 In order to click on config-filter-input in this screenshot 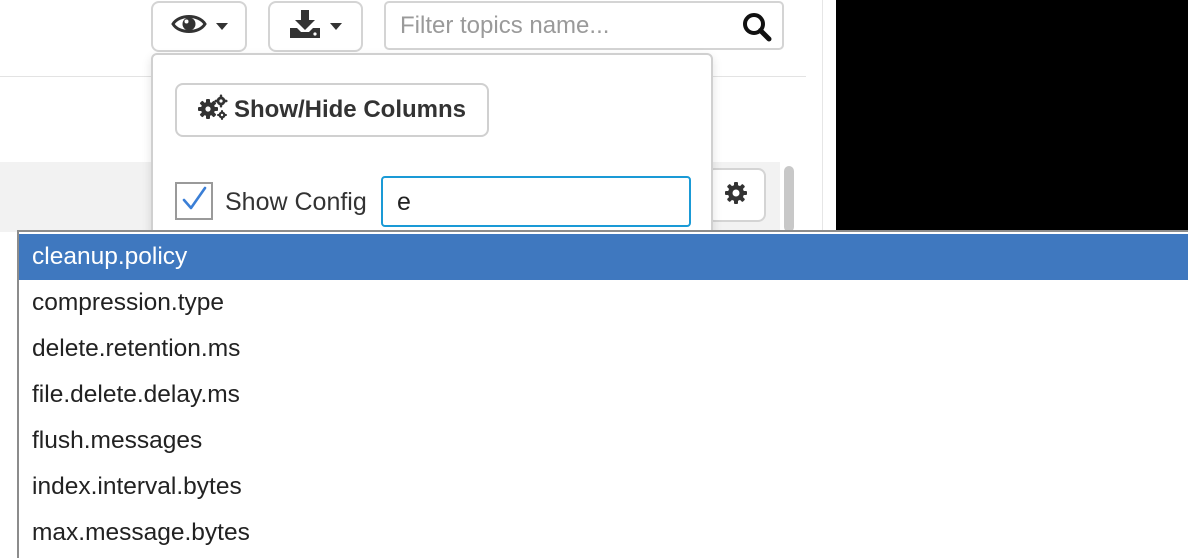, I will do `click(537, 202)`.